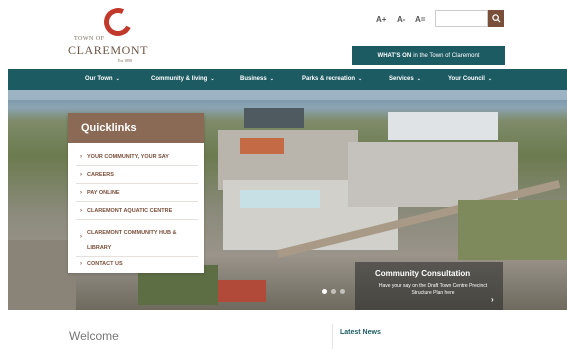 This screenshot has width=567, height=349. Describe the element at coordinates (381, 19) in the screenshot. I see `font-increase-button: A+` at that location.